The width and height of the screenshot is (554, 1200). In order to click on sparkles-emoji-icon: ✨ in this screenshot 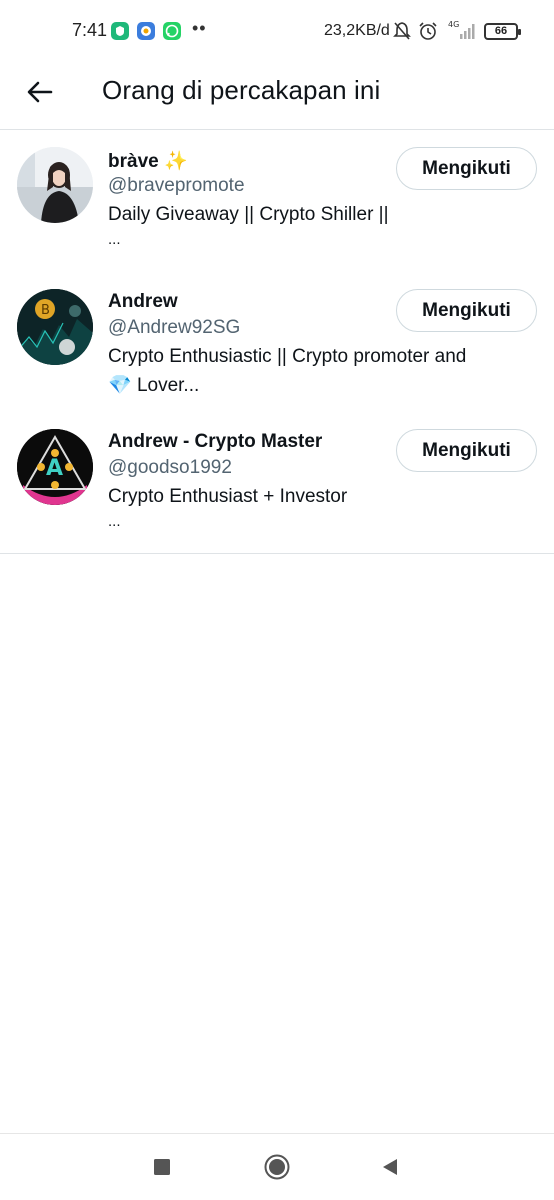, I will do `click(175, 161)`.